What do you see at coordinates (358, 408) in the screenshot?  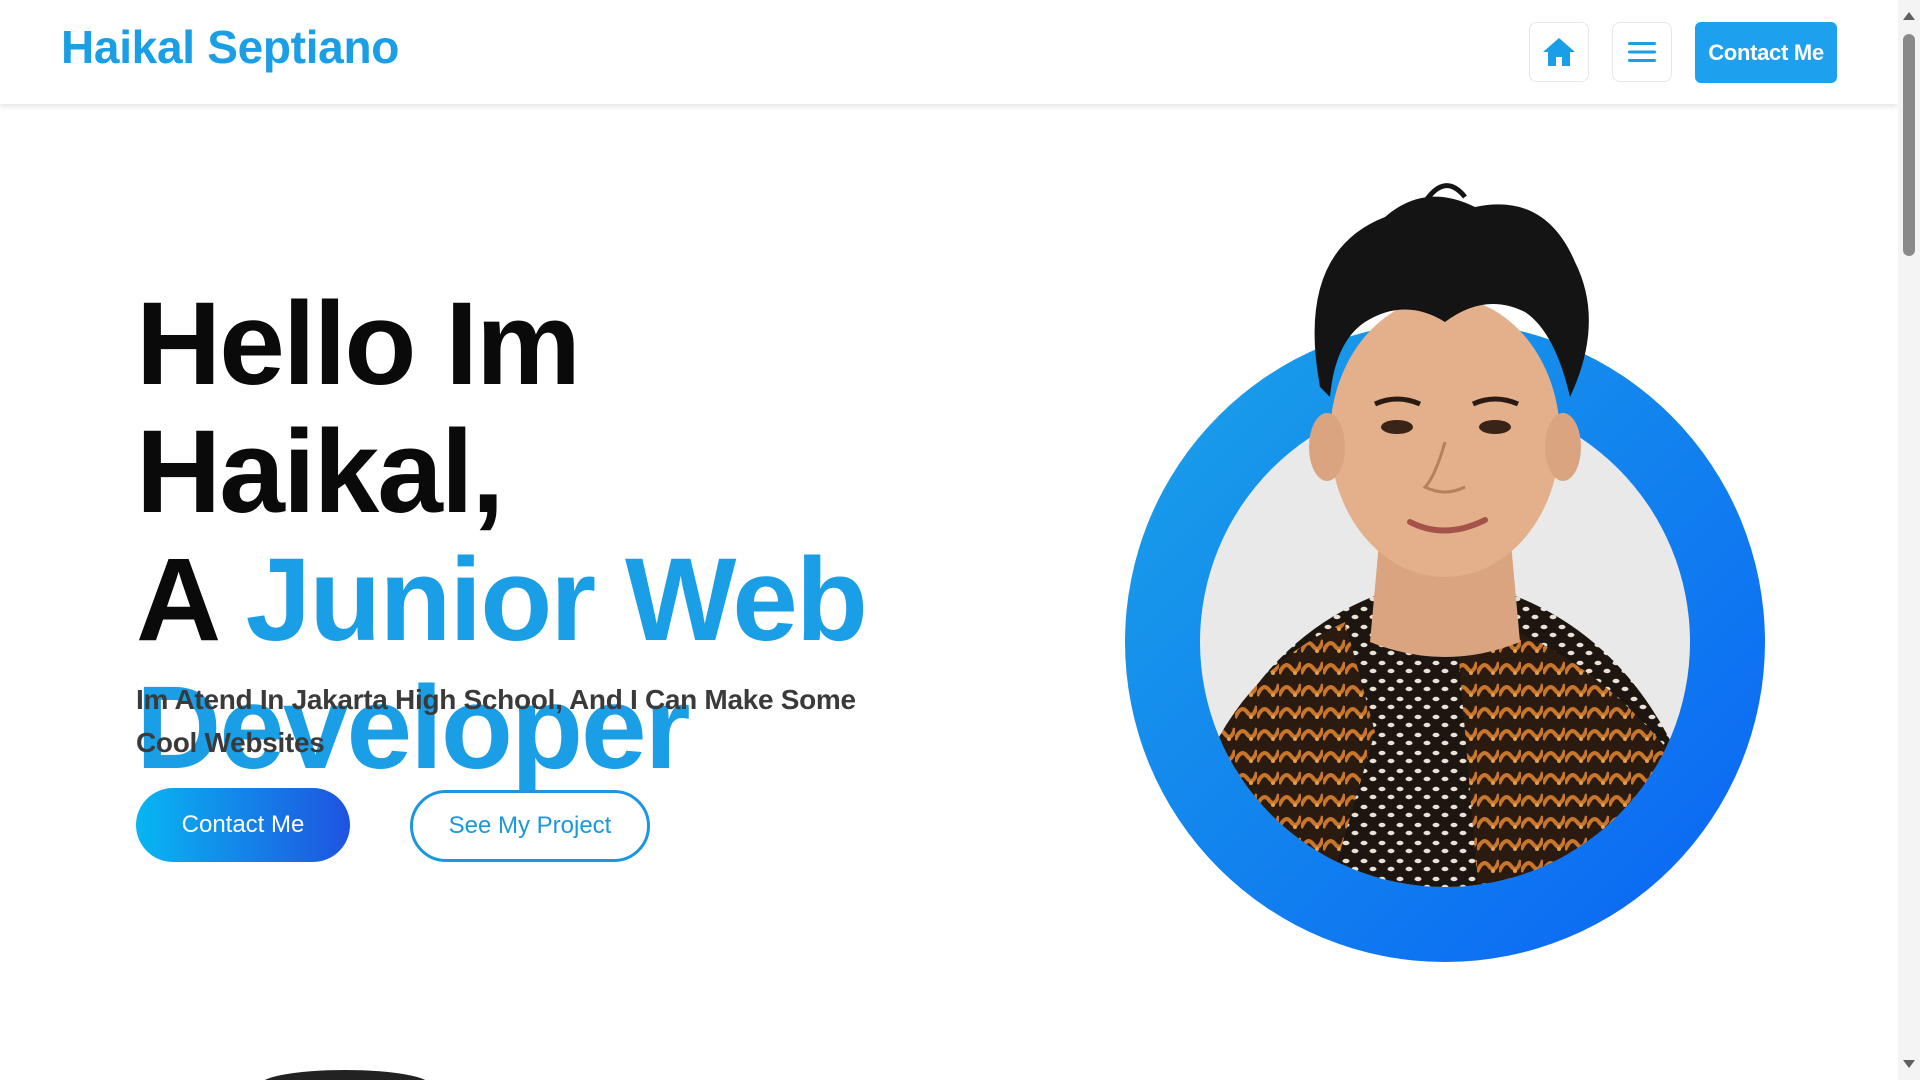 I see `hero-title-line1: Hello Im Haikal,` at bounding box center [358, 408].